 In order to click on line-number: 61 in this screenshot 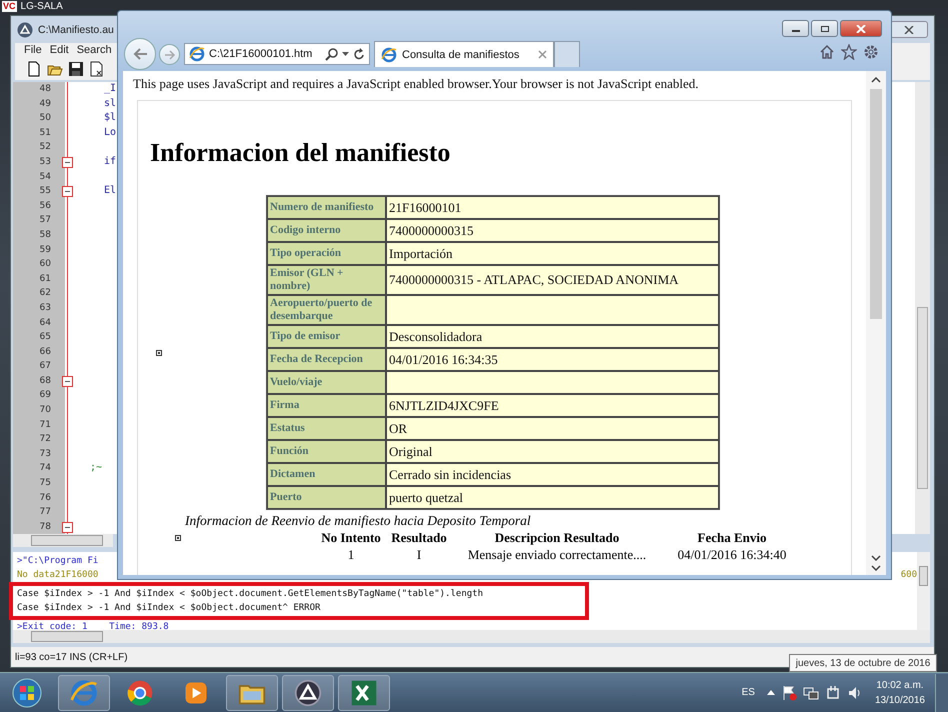, I will do `click(45, 279)`.